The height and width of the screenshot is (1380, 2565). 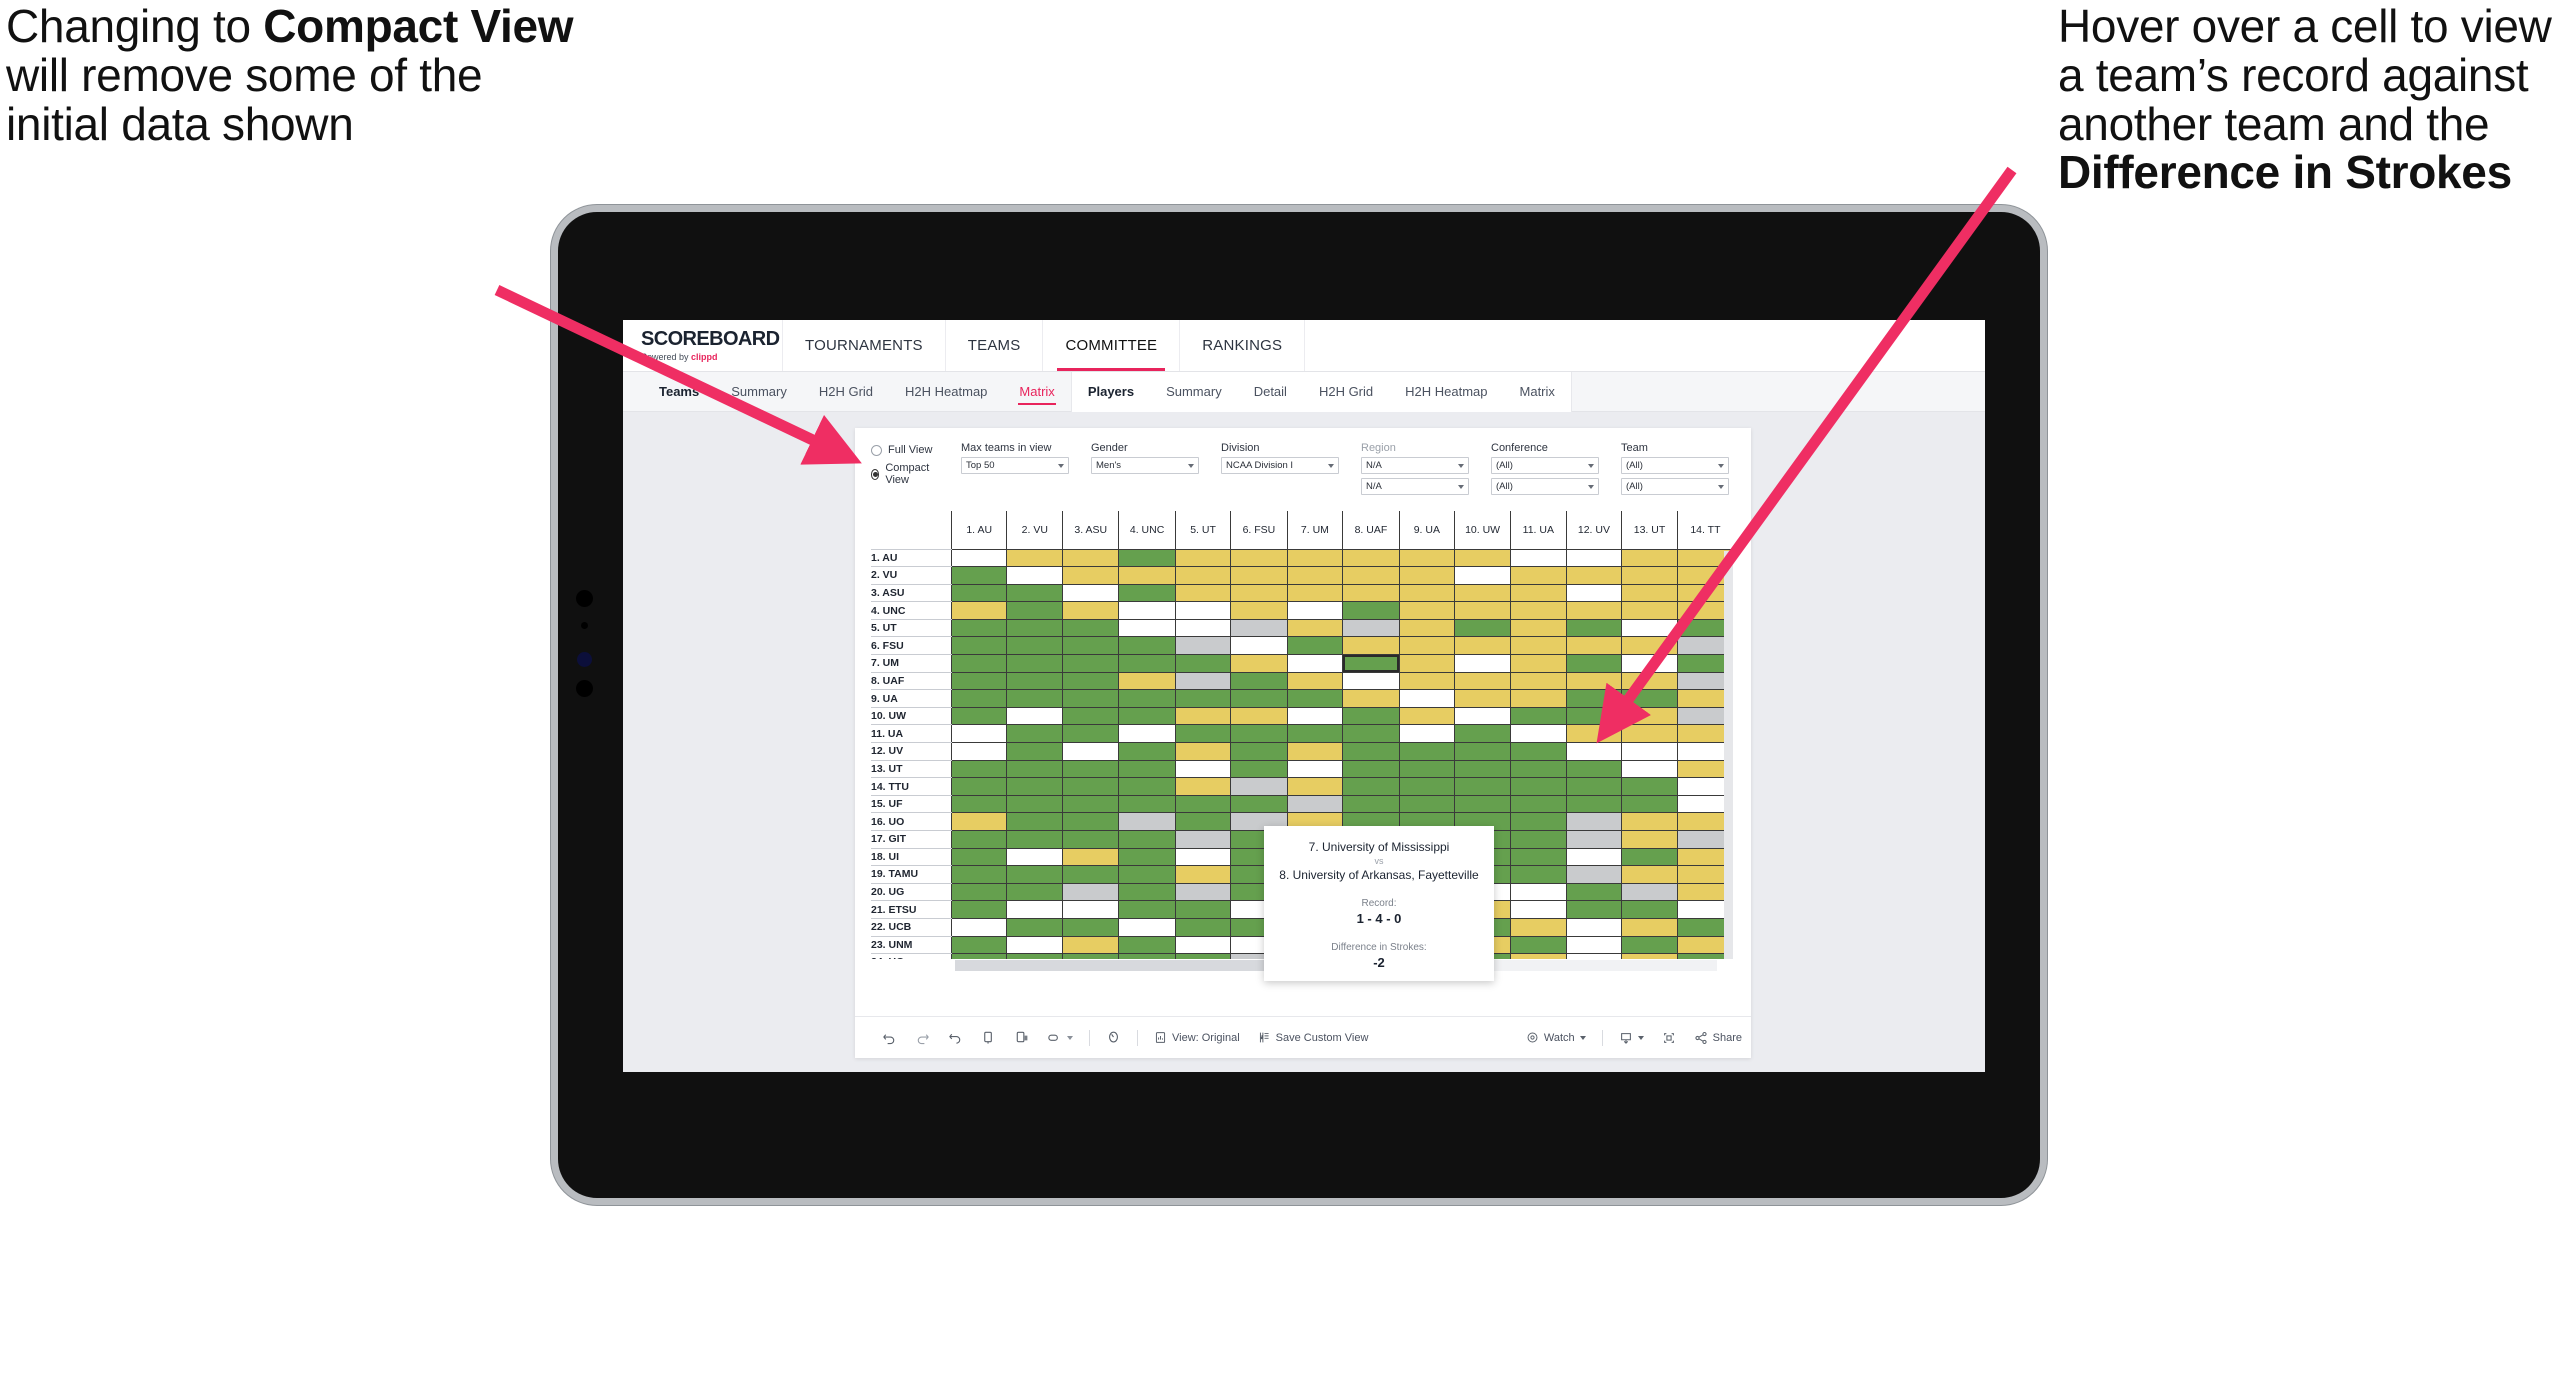 What do you see at coordinates (1259, 592) in the screenshot?
I see `matrix-cell-r3-c6` at bounding box center [1259, 592].